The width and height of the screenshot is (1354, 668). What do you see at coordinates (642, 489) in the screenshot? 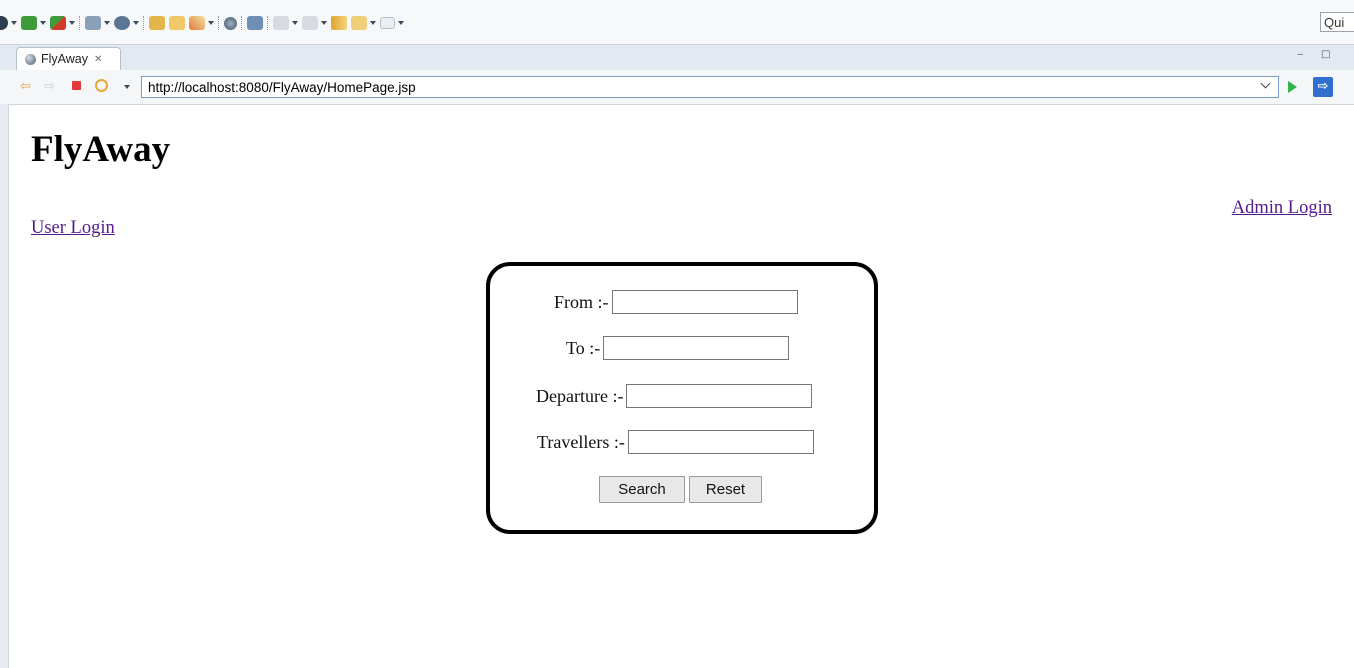
I see `search-button: Search` at bounding box center [642, 489].